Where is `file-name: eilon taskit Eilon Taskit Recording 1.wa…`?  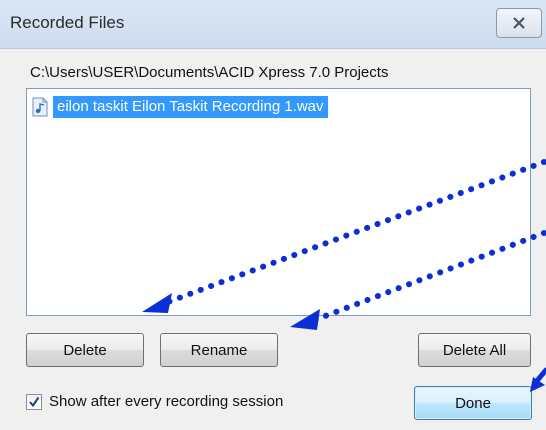
file-name: eilon taskit Eilon Taskit Recording 1.wa… is located at coordinates (190, 107).